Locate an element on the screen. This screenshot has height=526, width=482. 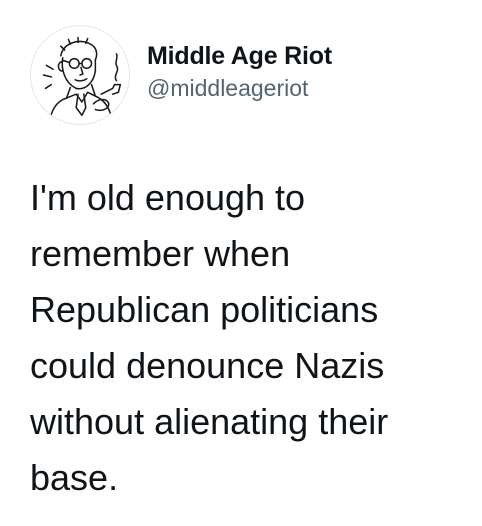
tweet-header: Middle Age Riot @middleageriot is located at coordinates (181, 75).